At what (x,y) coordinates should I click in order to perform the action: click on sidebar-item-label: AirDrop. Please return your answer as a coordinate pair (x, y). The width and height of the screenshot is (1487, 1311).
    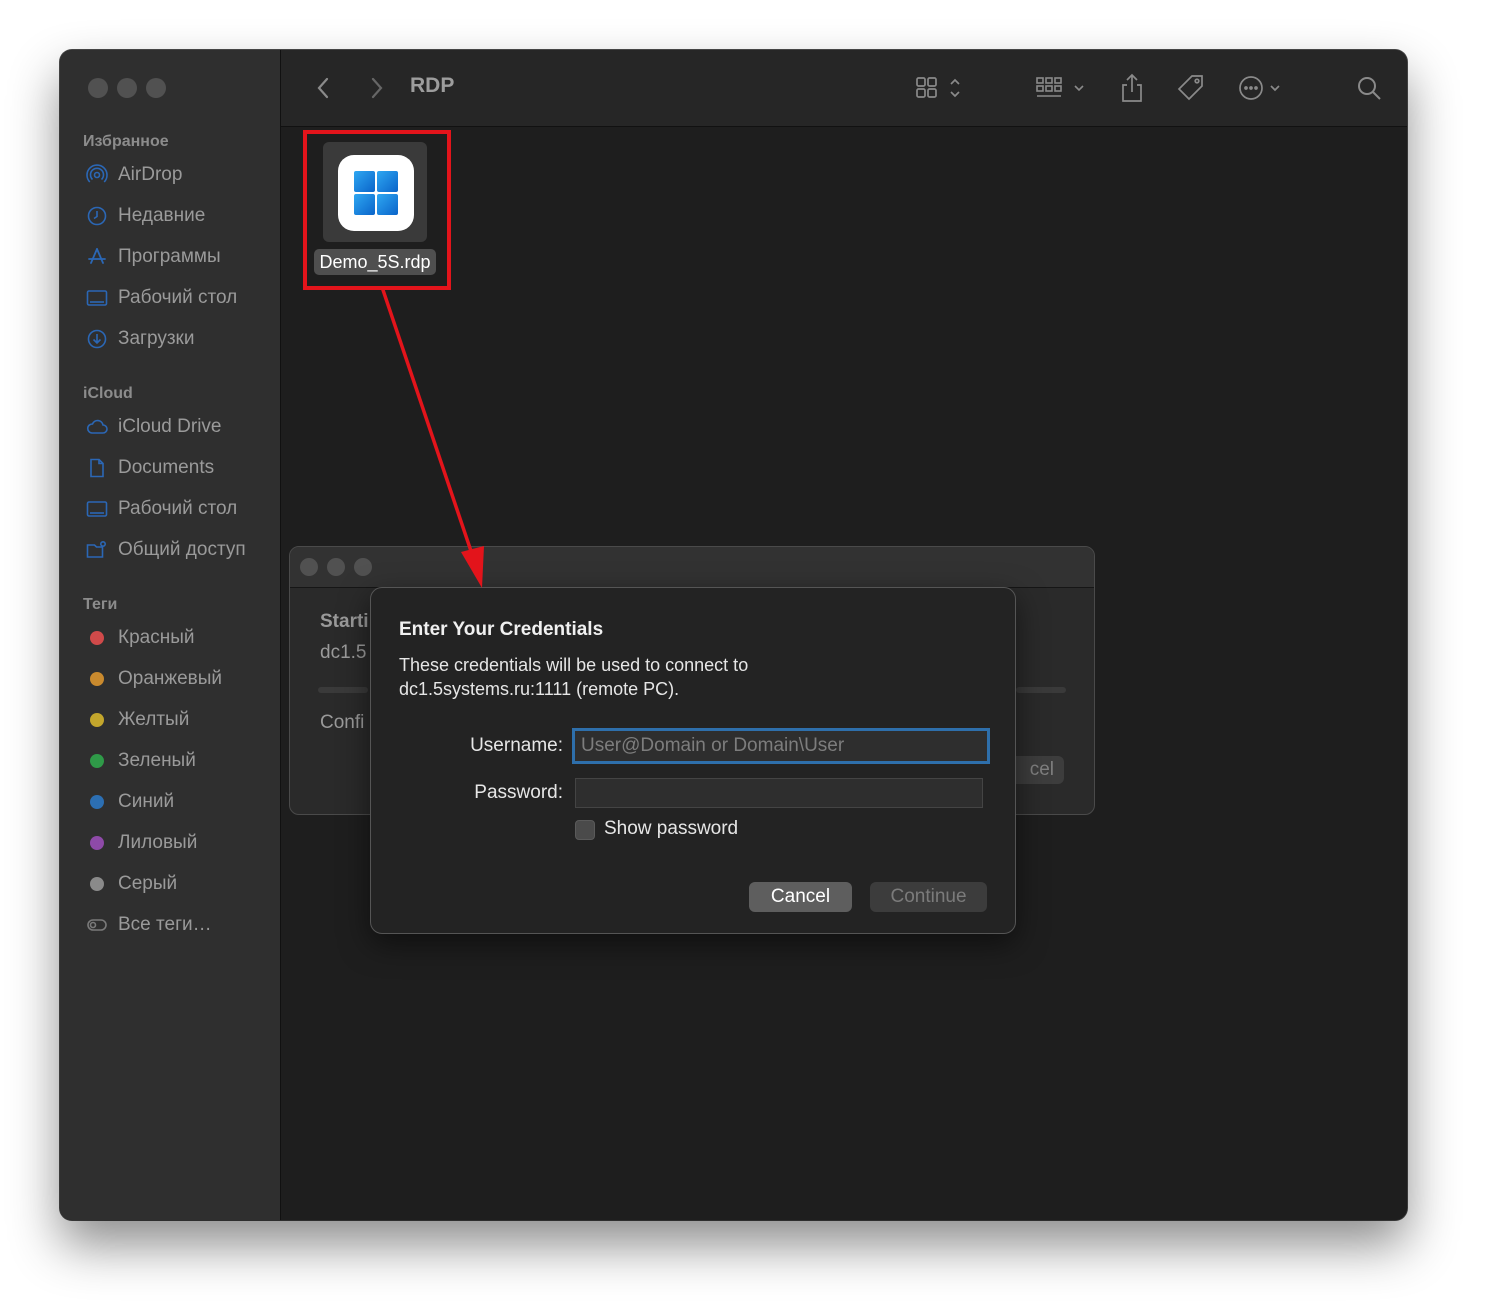
    Looking at the image, I should click on (150, 174).